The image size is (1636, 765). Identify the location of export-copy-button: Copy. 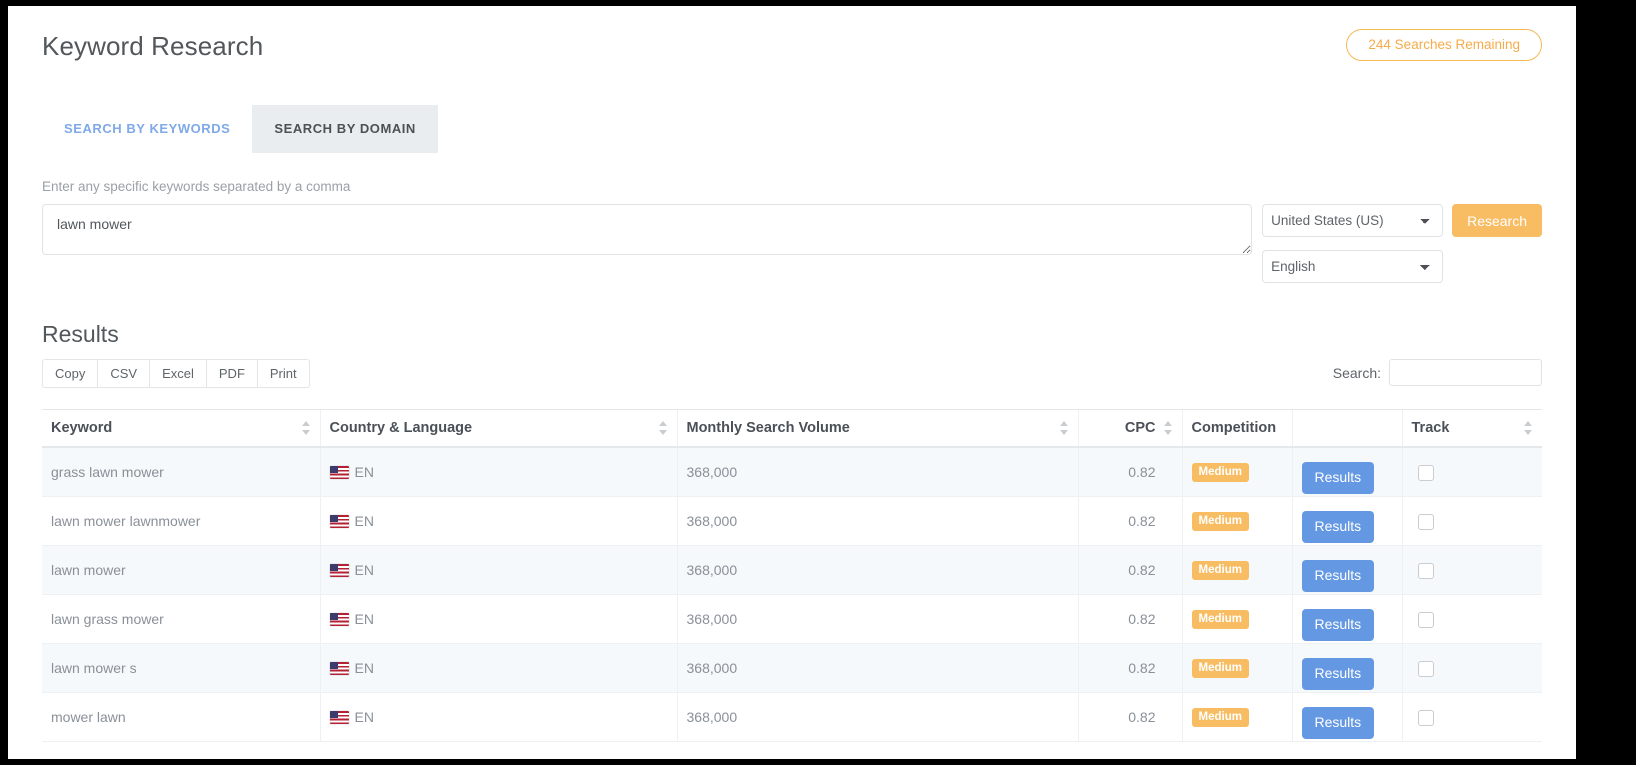
(70, 373).